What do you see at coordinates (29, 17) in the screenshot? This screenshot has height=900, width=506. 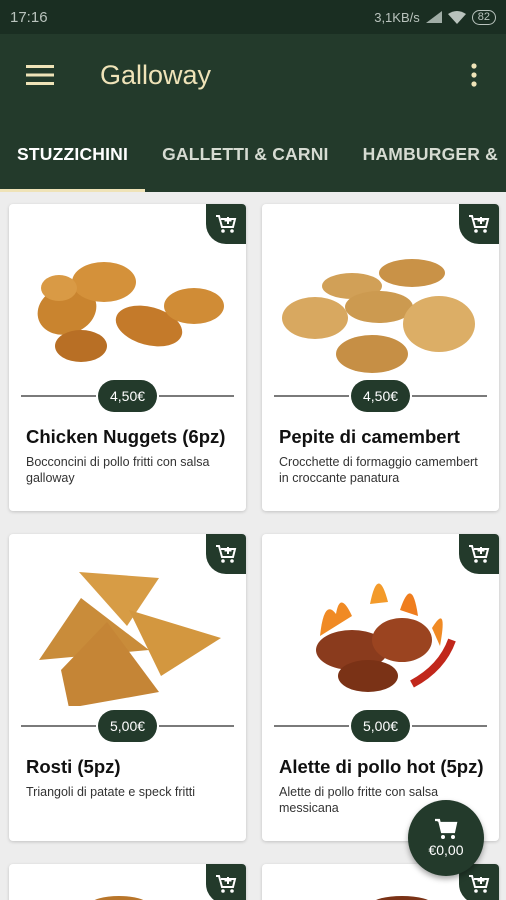 I see `status-time: 17:16` at bounding box center [29, 17].